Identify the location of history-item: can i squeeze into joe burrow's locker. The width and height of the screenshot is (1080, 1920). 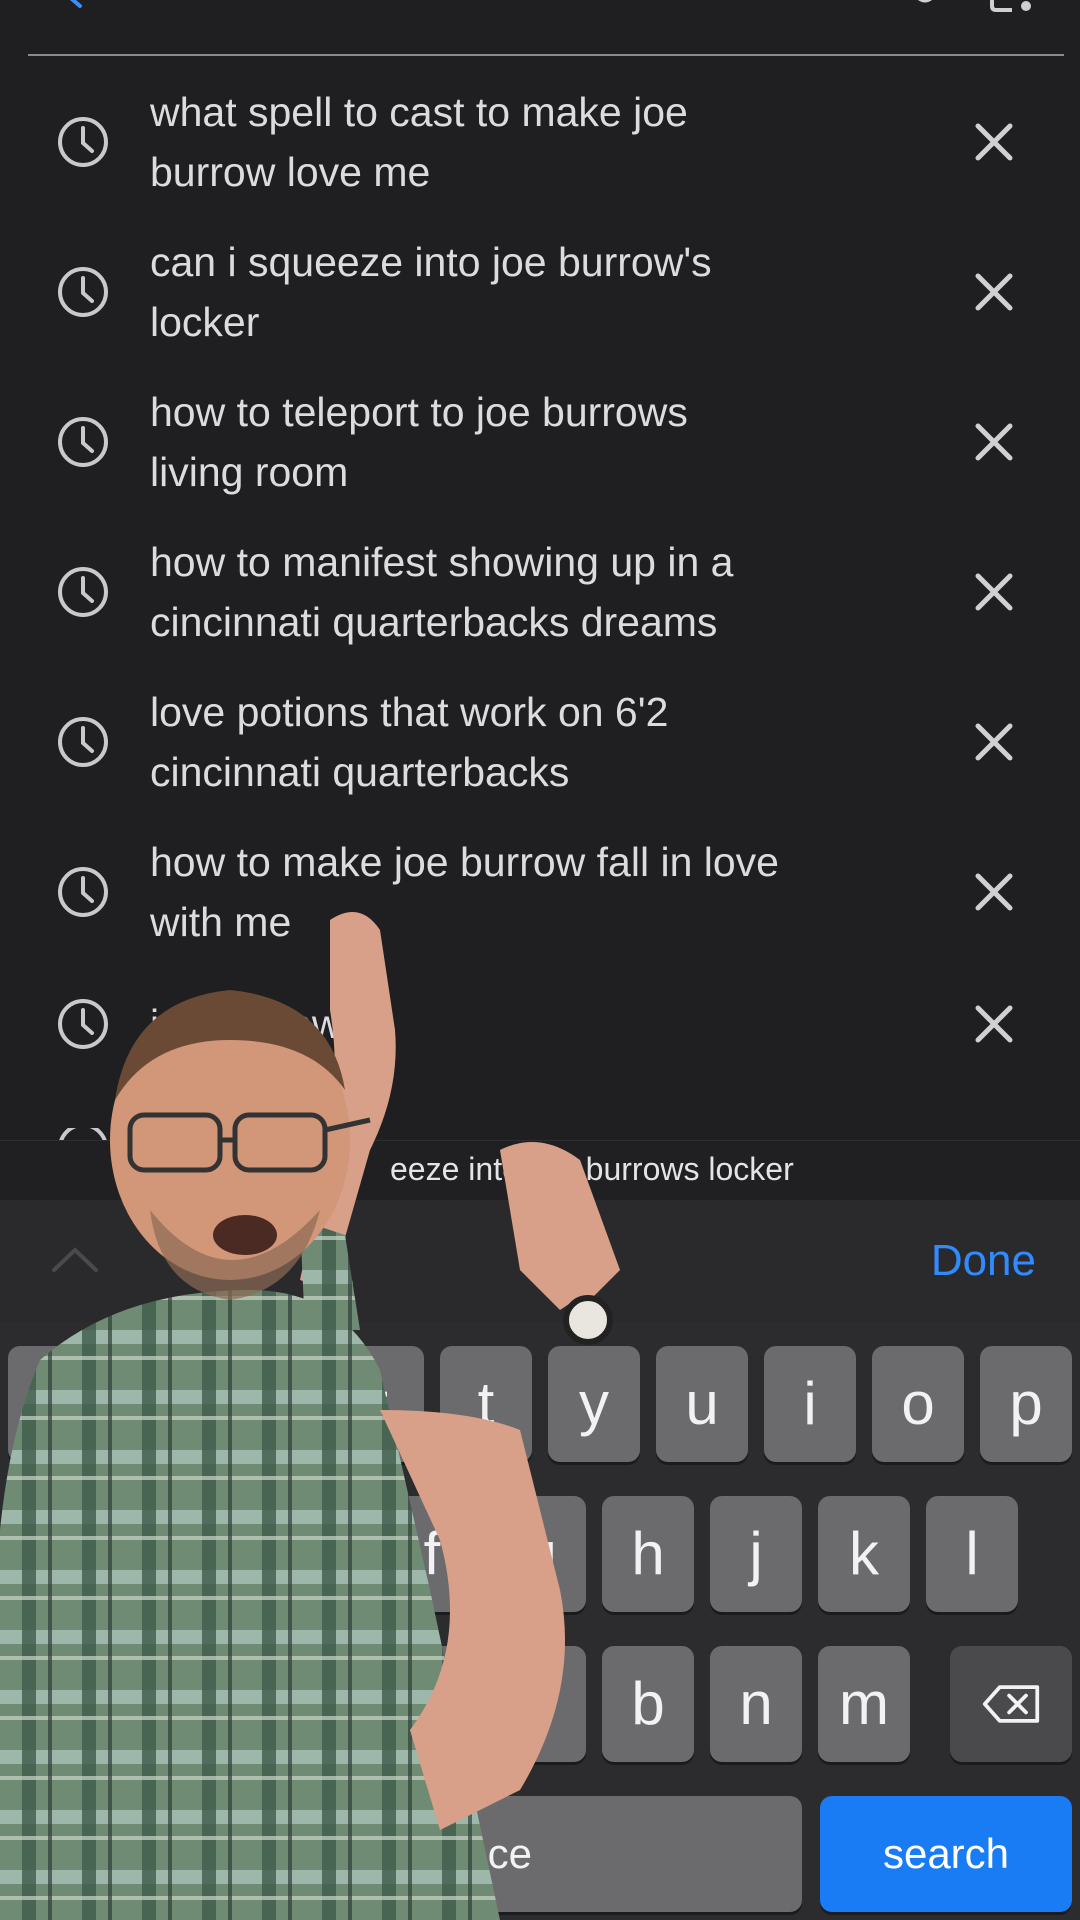
(540, 292).